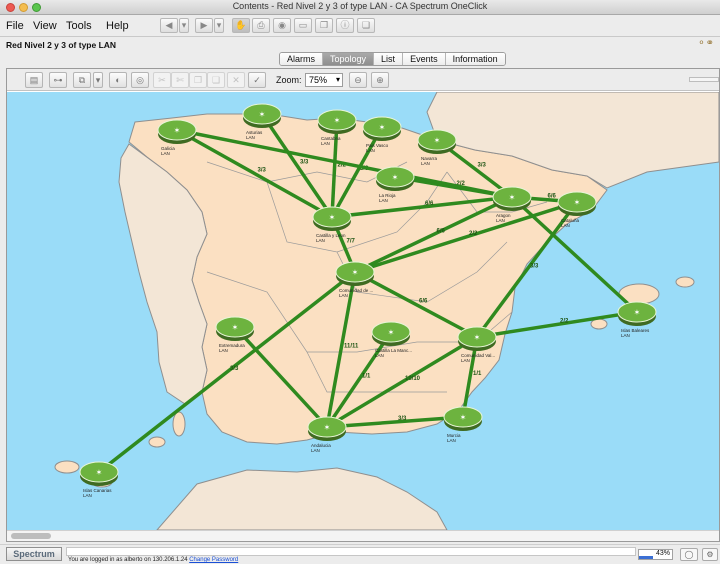 Image resolution: width=720 pixels, height=564 pixels. What do you see at coordinates (337, 79) in the screenshot?
I see `chevron-down-icon: ▾` at bounding box center [337, 79].